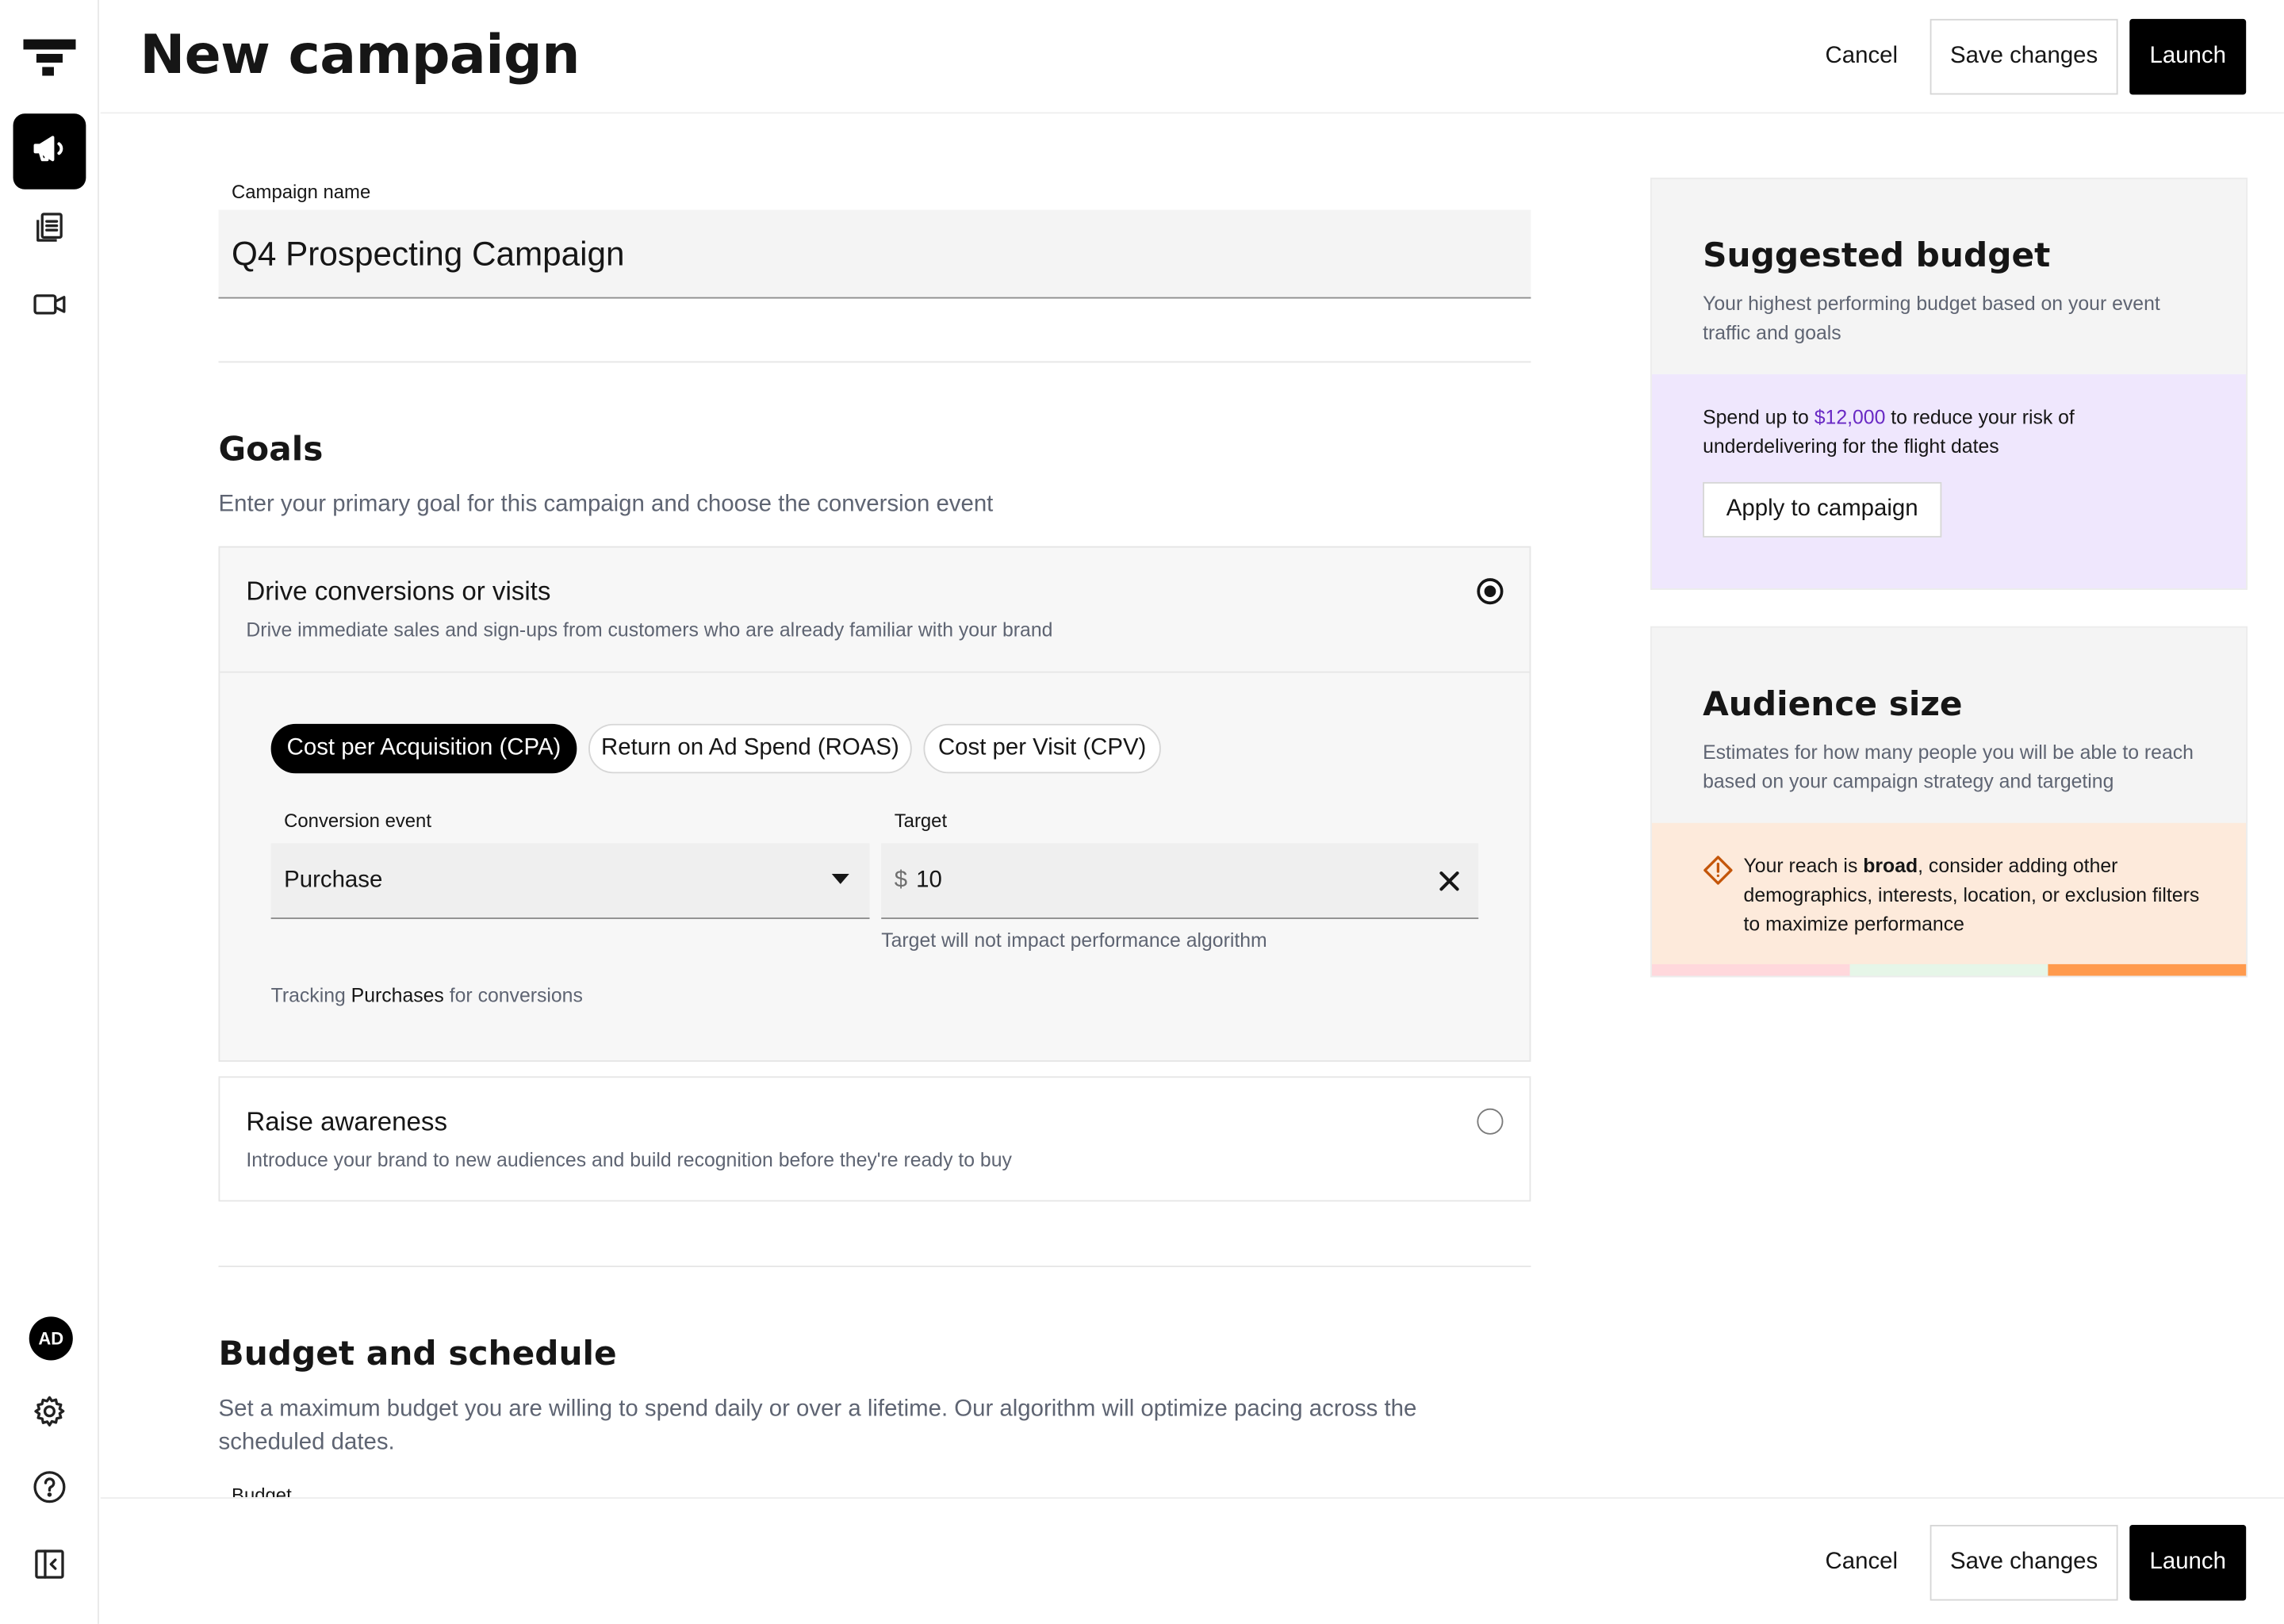 The image size is (2284, 1624). I want to click on page-footer: Cancel Save changes Launch, so click(1192, 1560).